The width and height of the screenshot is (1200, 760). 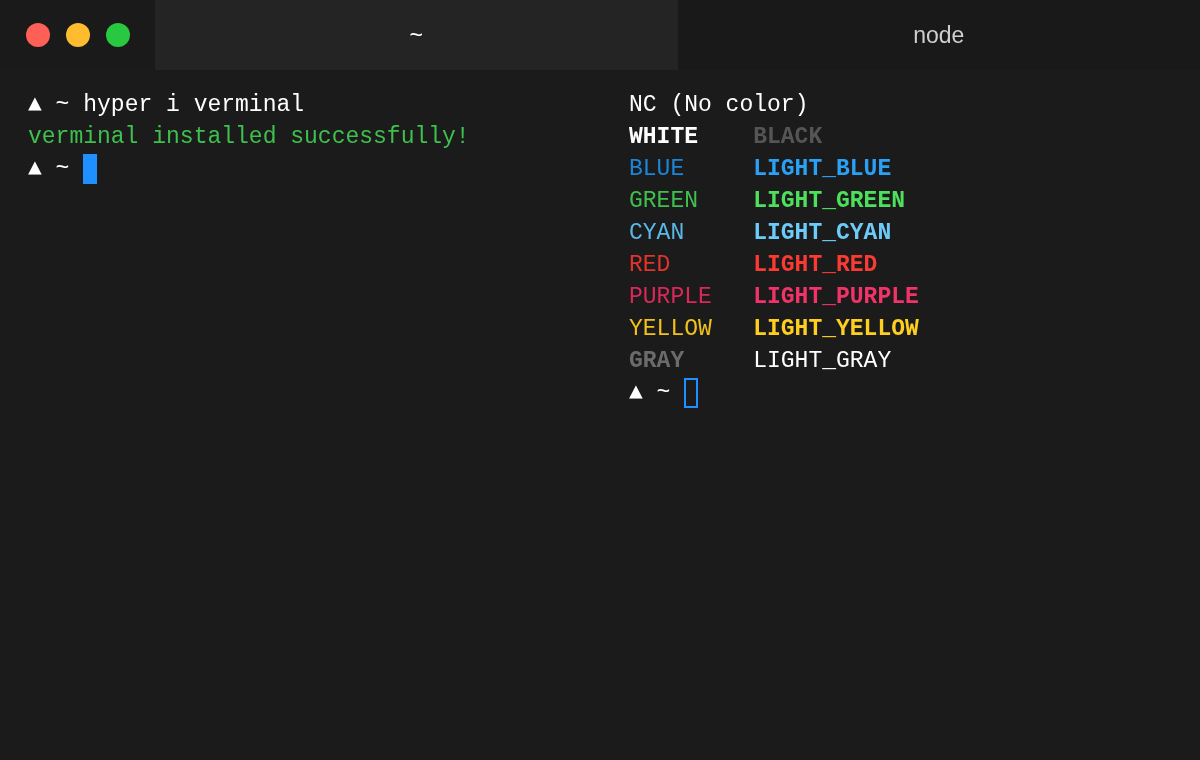 What do you see at coordinates (657, 169) in the screenshot?
I see `color-name-text: BLUE` at bounding box center [657, 169].